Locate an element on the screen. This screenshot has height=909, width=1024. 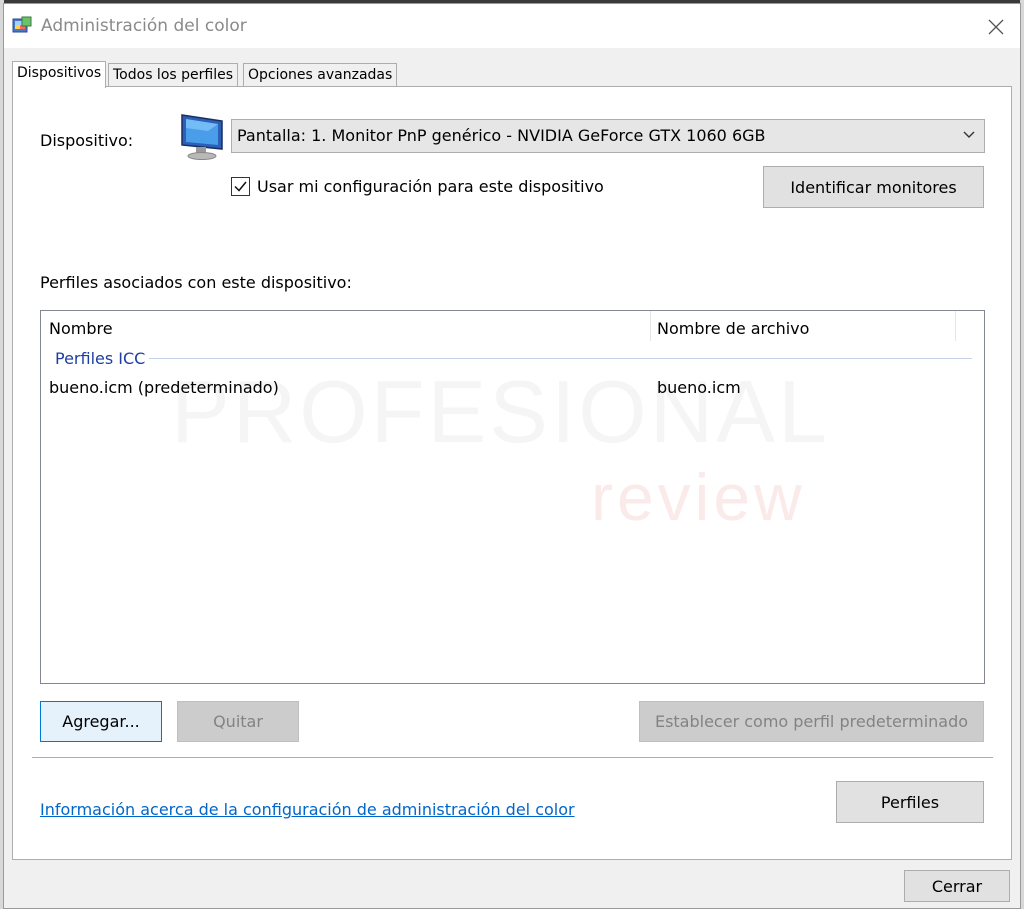
close-icon is located at coordinates (996, 27).